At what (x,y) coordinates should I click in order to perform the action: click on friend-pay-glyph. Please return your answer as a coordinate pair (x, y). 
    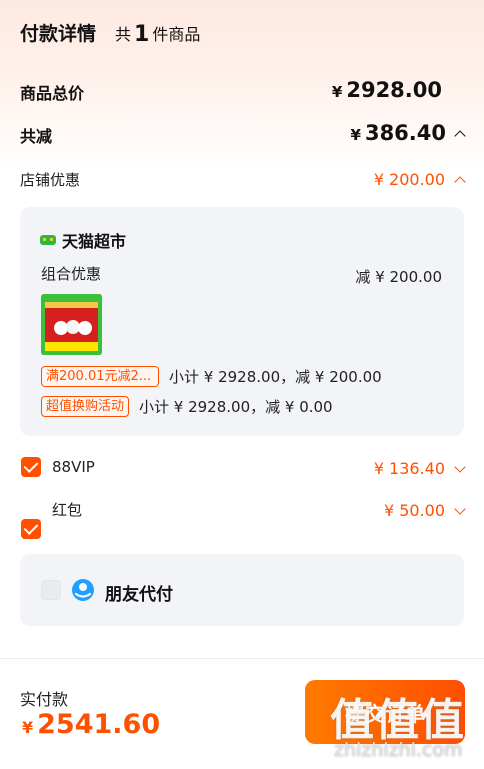
    Looking at the image, I should click on (83, 590).